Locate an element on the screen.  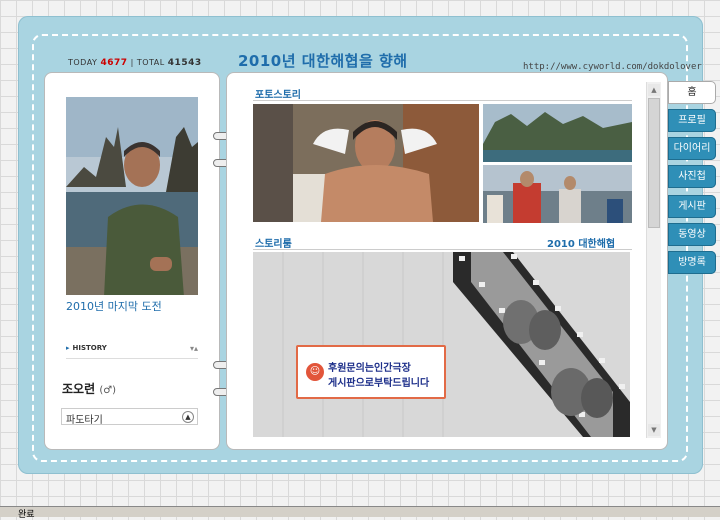
support-banner: ☺ 후원문의는인간극장 게시판으로부탁드립니다 is located at coordinates (371, 372).